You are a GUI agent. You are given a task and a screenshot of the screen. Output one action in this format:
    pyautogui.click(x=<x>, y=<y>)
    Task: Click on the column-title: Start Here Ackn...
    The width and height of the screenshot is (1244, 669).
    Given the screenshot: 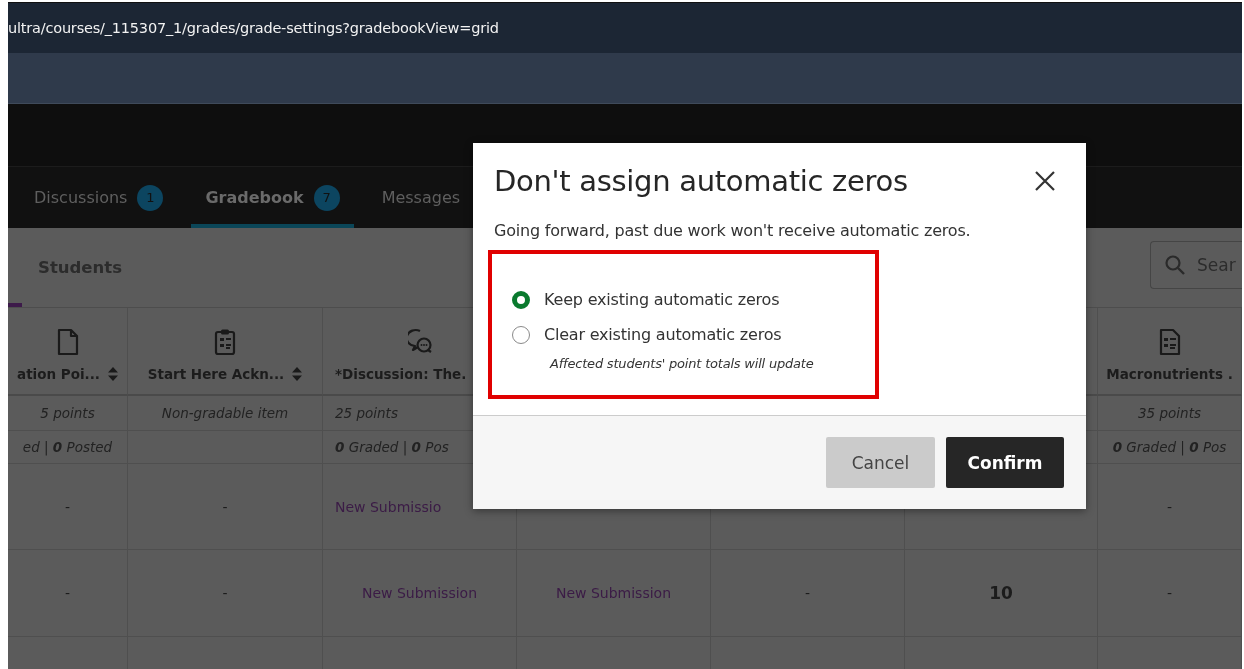 What is the action you would take?
    pyautogui.click(x=216, y=374)
    